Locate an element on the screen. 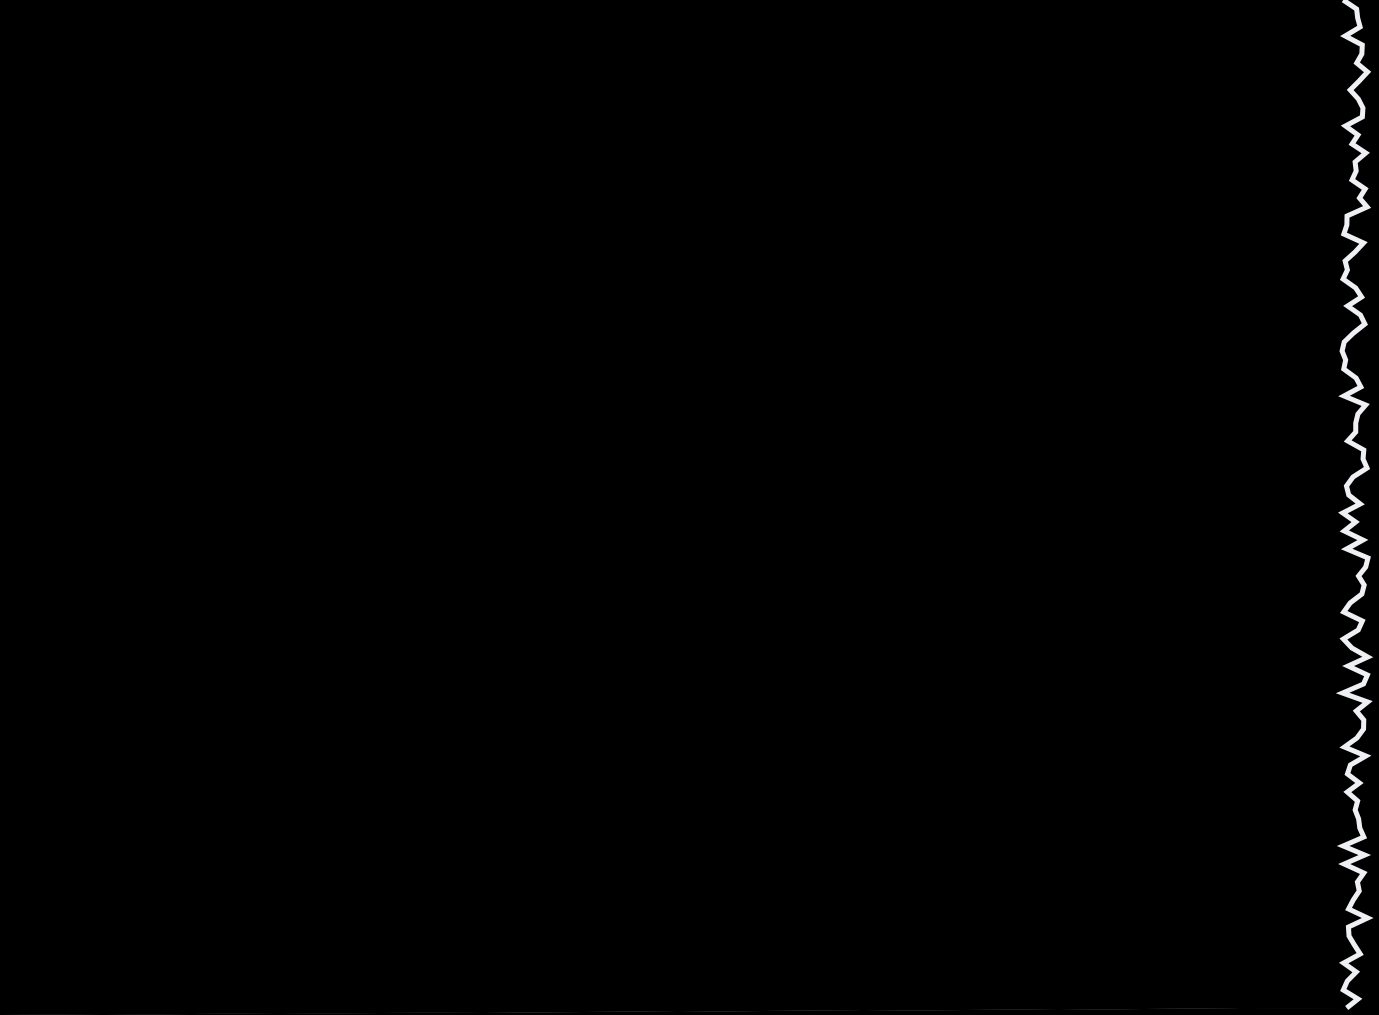  enum-prefix: Possible values: is located at coordinates (601, 805).